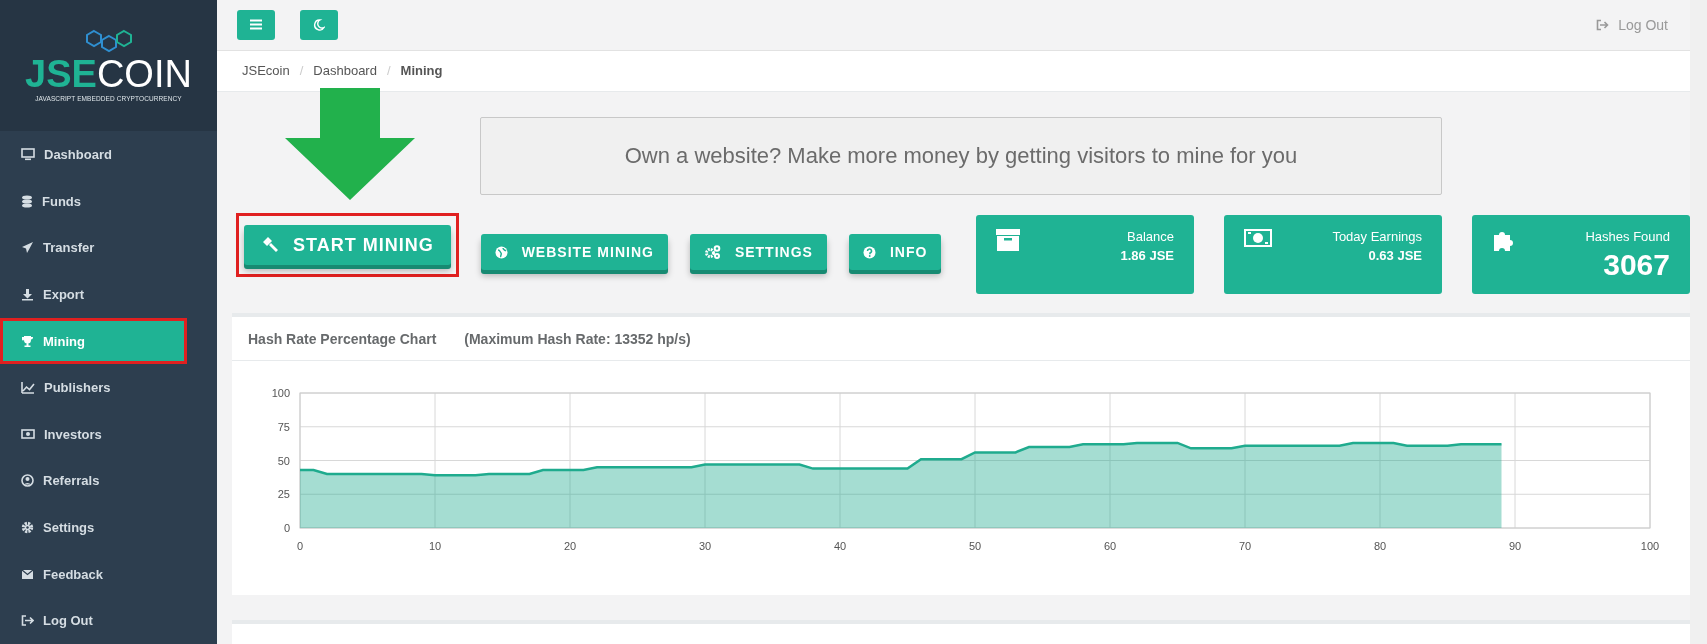 This screenshot has width=1707, height=644. Describe the element at coordinates (869, 252) in the screenshot. I see `question-circle-icon` at that location.